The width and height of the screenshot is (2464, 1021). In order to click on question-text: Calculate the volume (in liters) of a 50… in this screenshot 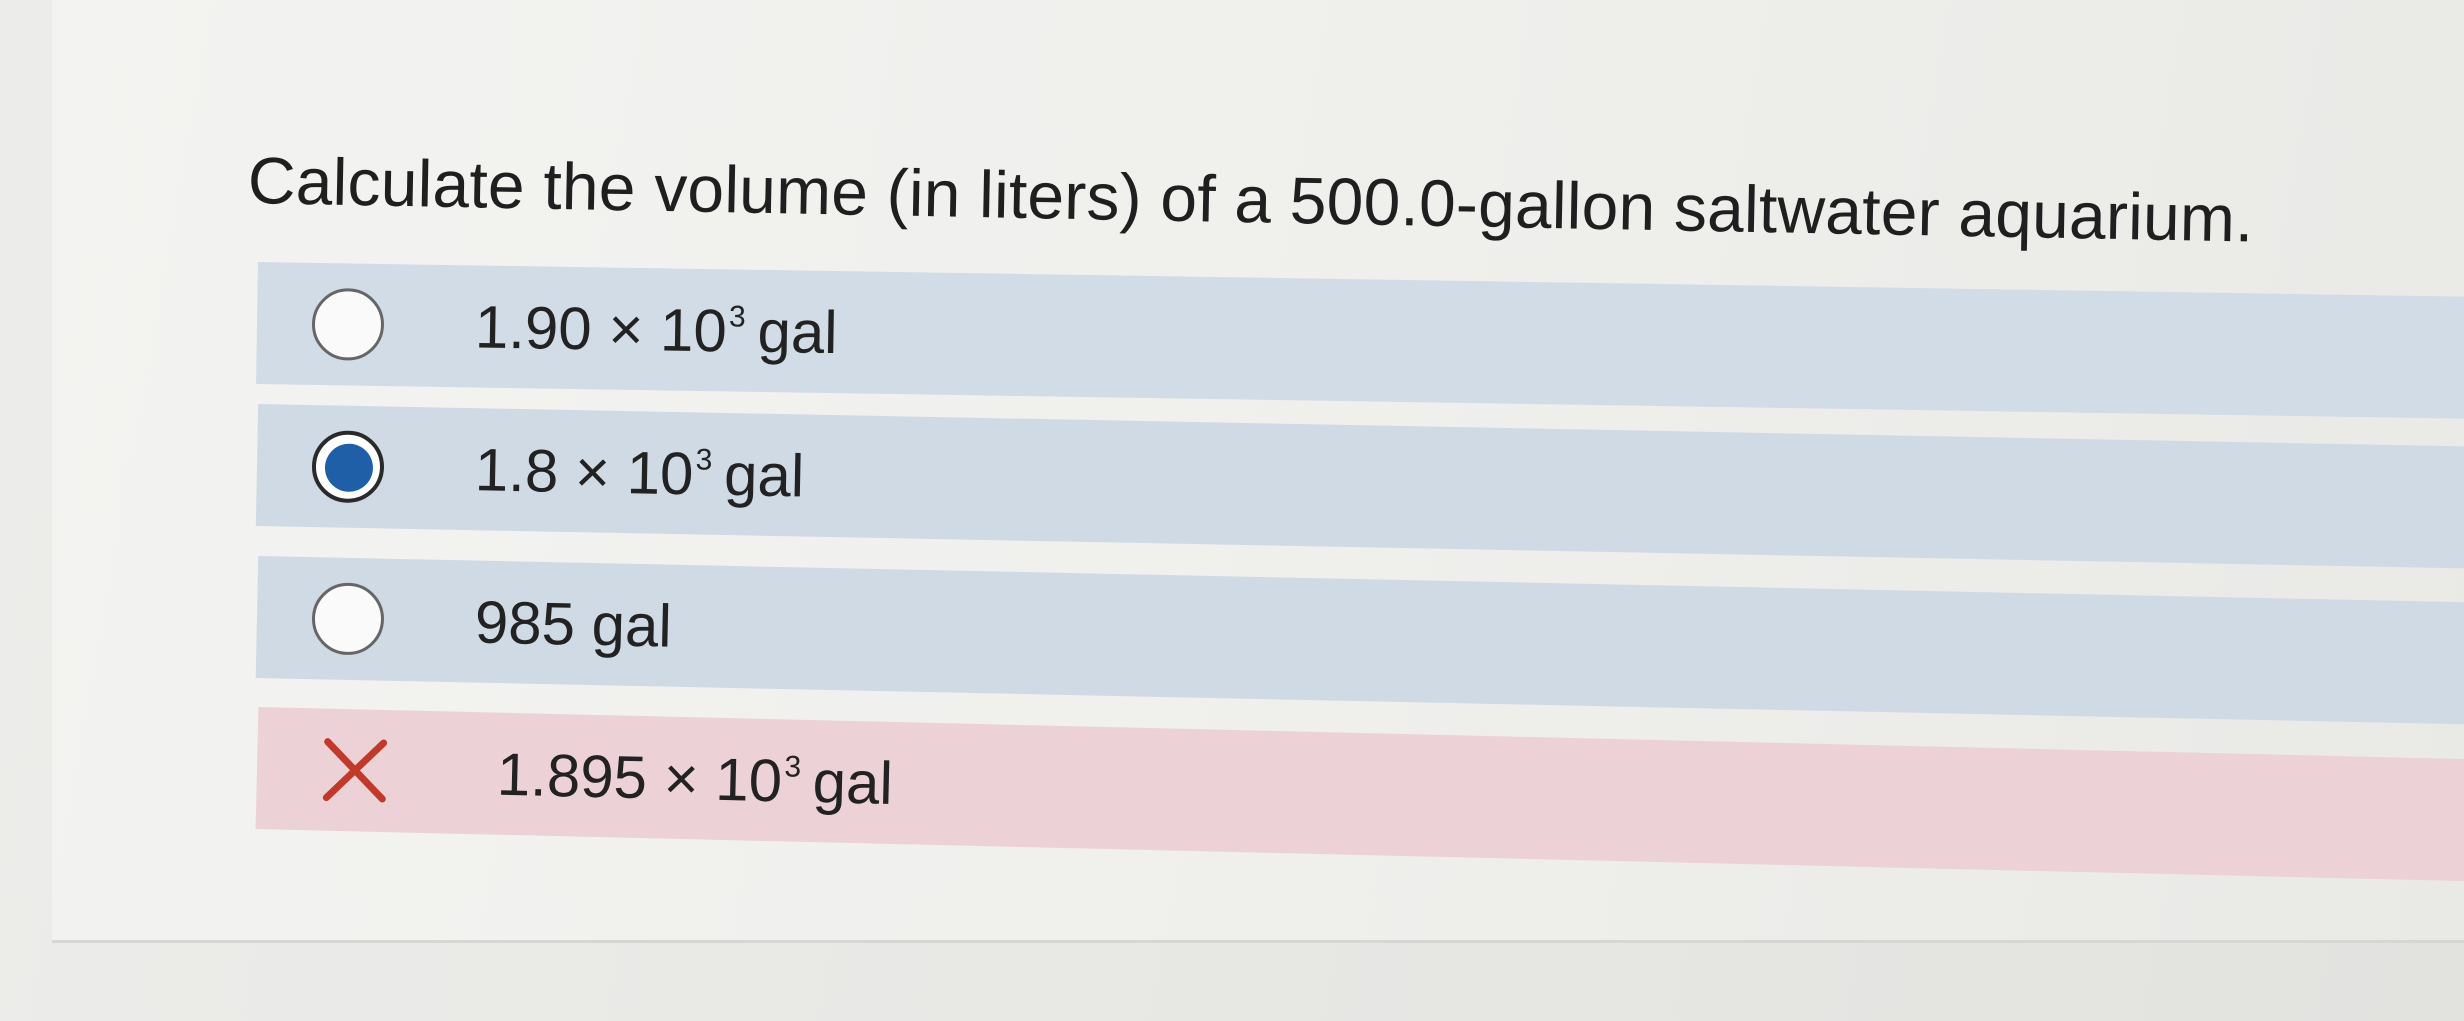, I will do `click(1251, 199)`.